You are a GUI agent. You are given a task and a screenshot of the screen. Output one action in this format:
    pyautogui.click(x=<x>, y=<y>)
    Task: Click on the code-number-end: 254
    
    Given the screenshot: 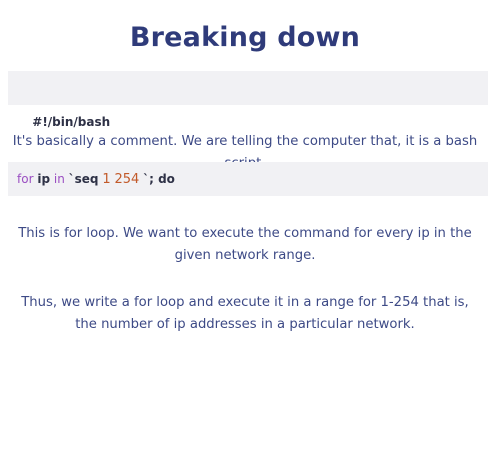 What is the action you would take?
    pyautogui.click(x=127, y=179)
    